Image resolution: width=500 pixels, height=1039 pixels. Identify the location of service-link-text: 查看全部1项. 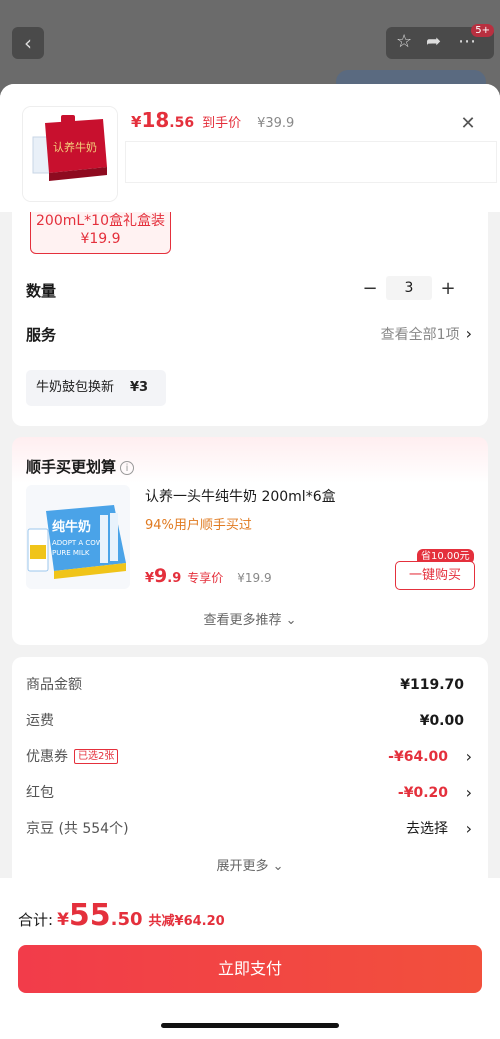
(420, 335).